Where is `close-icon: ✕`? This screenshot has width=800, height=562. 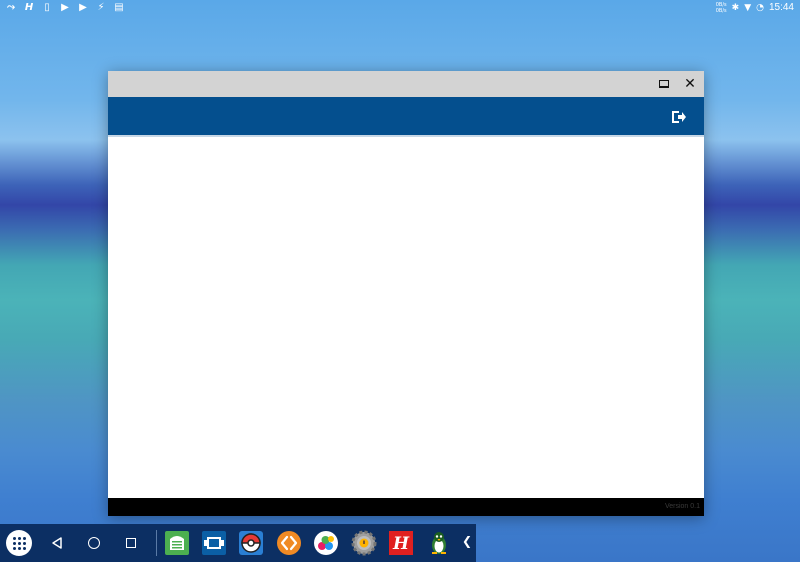 close-icon: ✕ is located at coordinates (690, 84).